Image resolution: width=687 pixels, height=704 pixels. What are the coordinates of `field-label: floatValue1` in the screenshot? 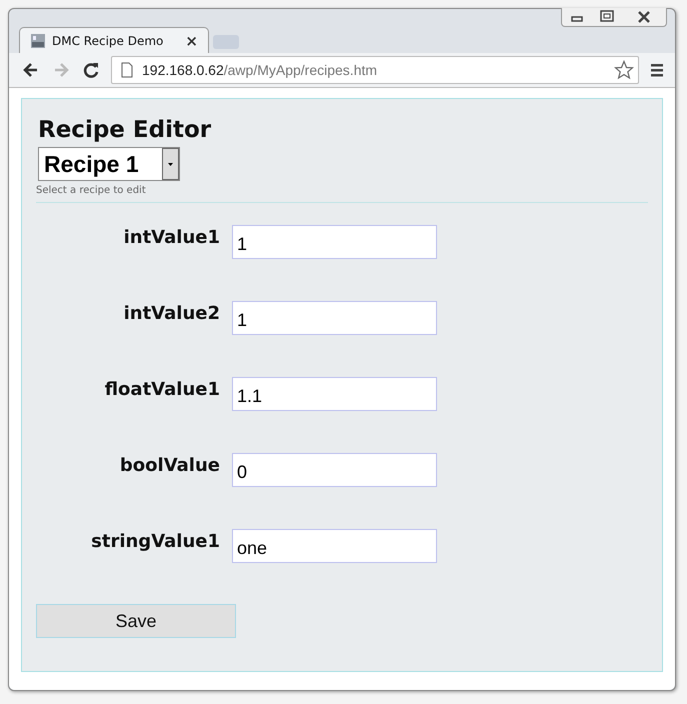 It's located at (162, 389).